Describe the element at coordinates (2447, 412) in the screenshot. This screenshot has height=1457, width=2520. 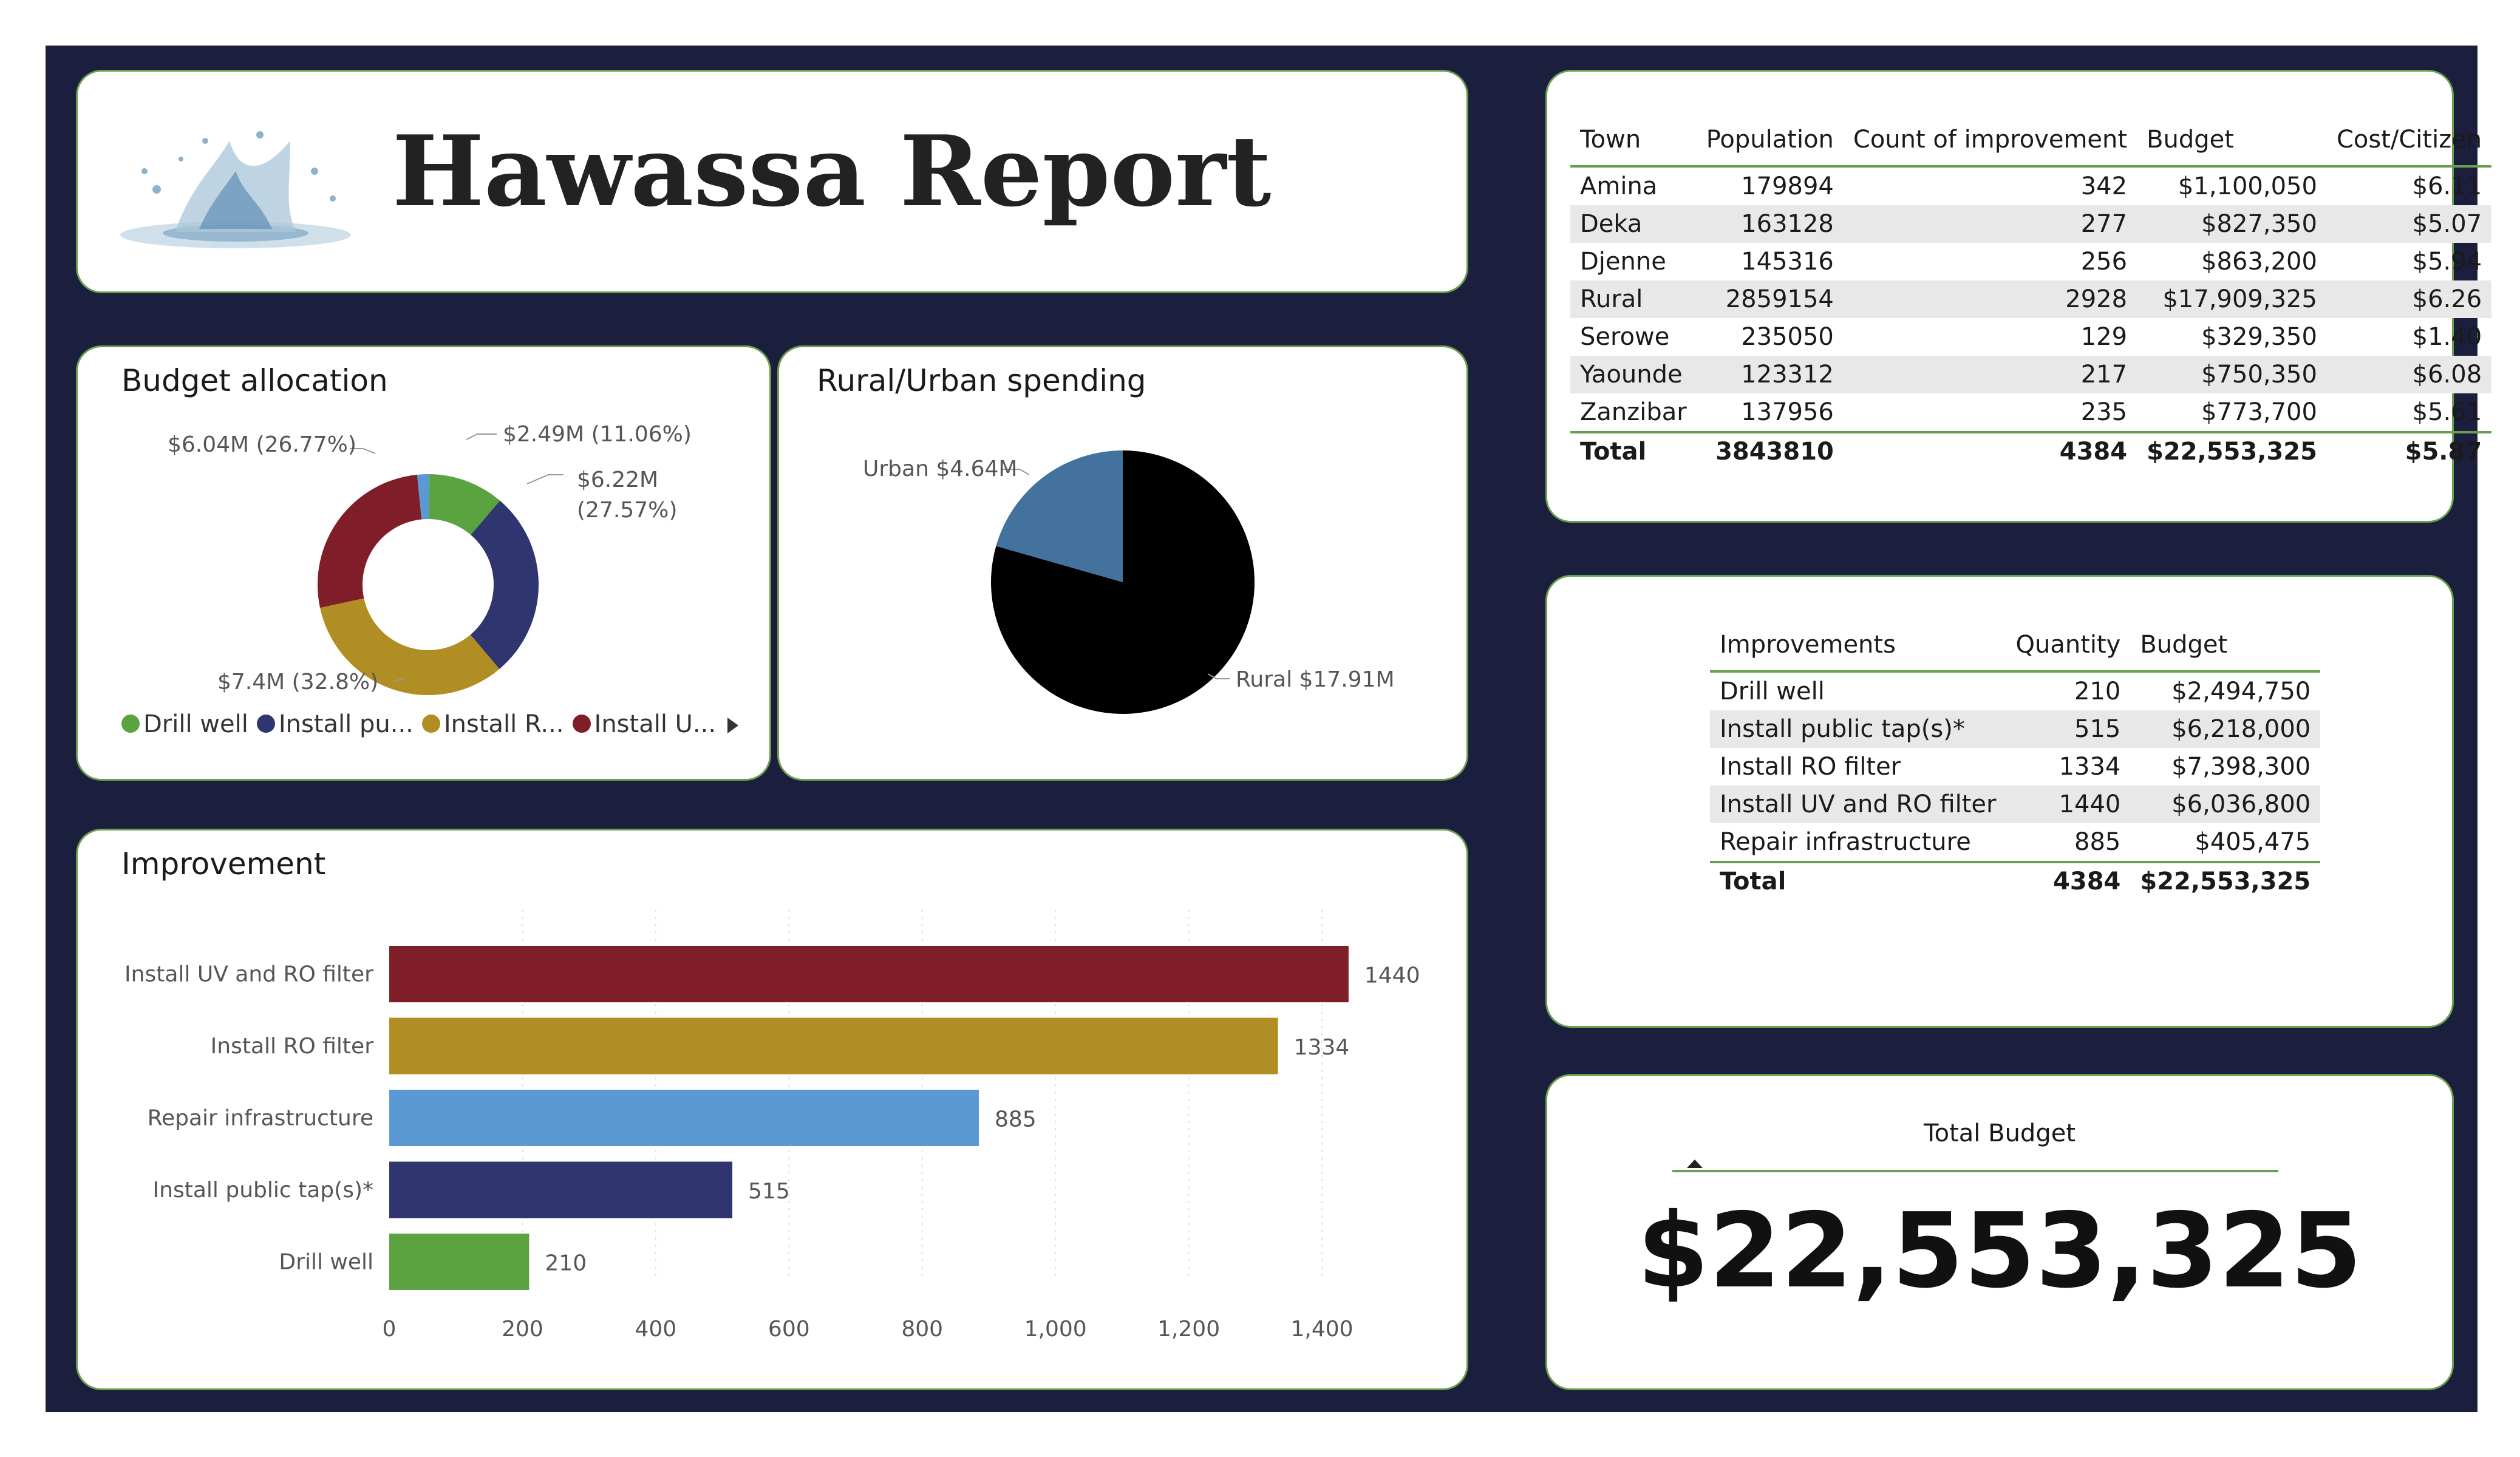
I see `cell-cost: $5.61` at that location.